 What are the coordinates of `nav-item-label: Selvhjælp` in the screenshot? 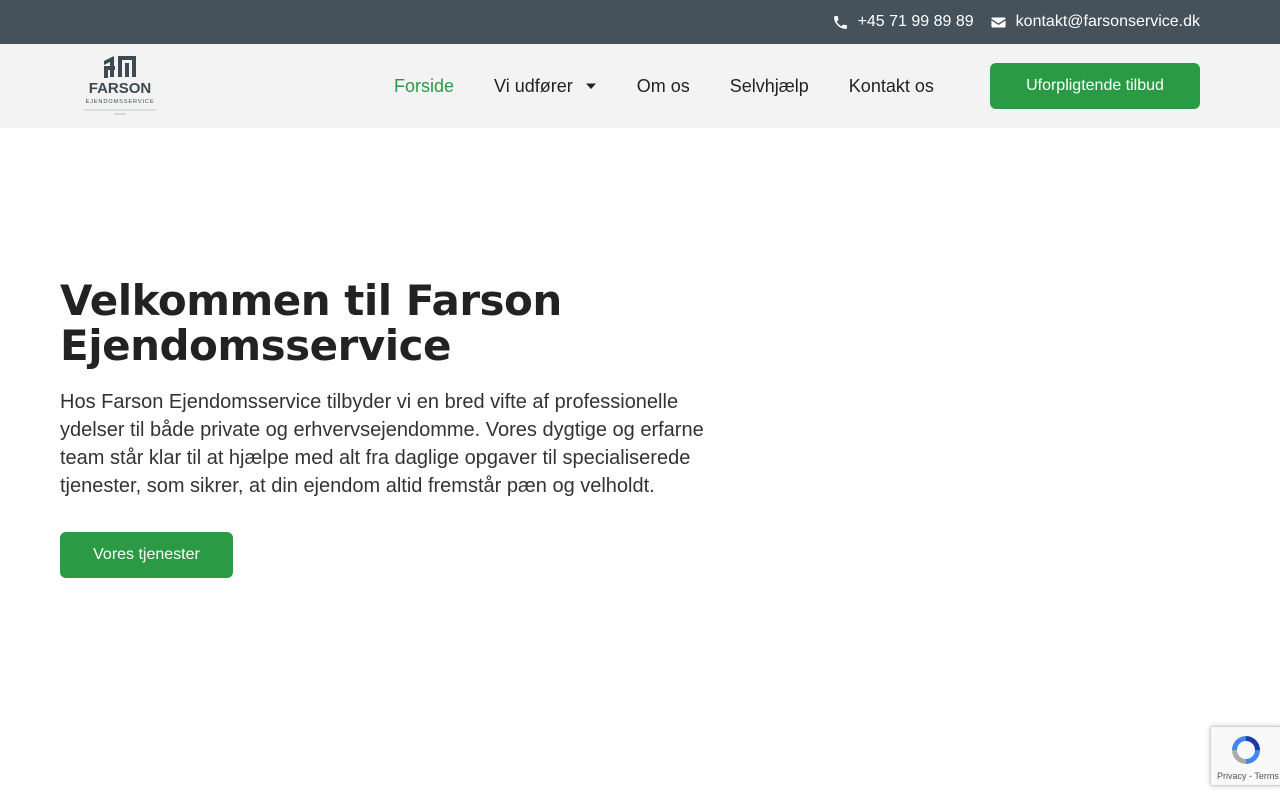 It's located at (769, 85).